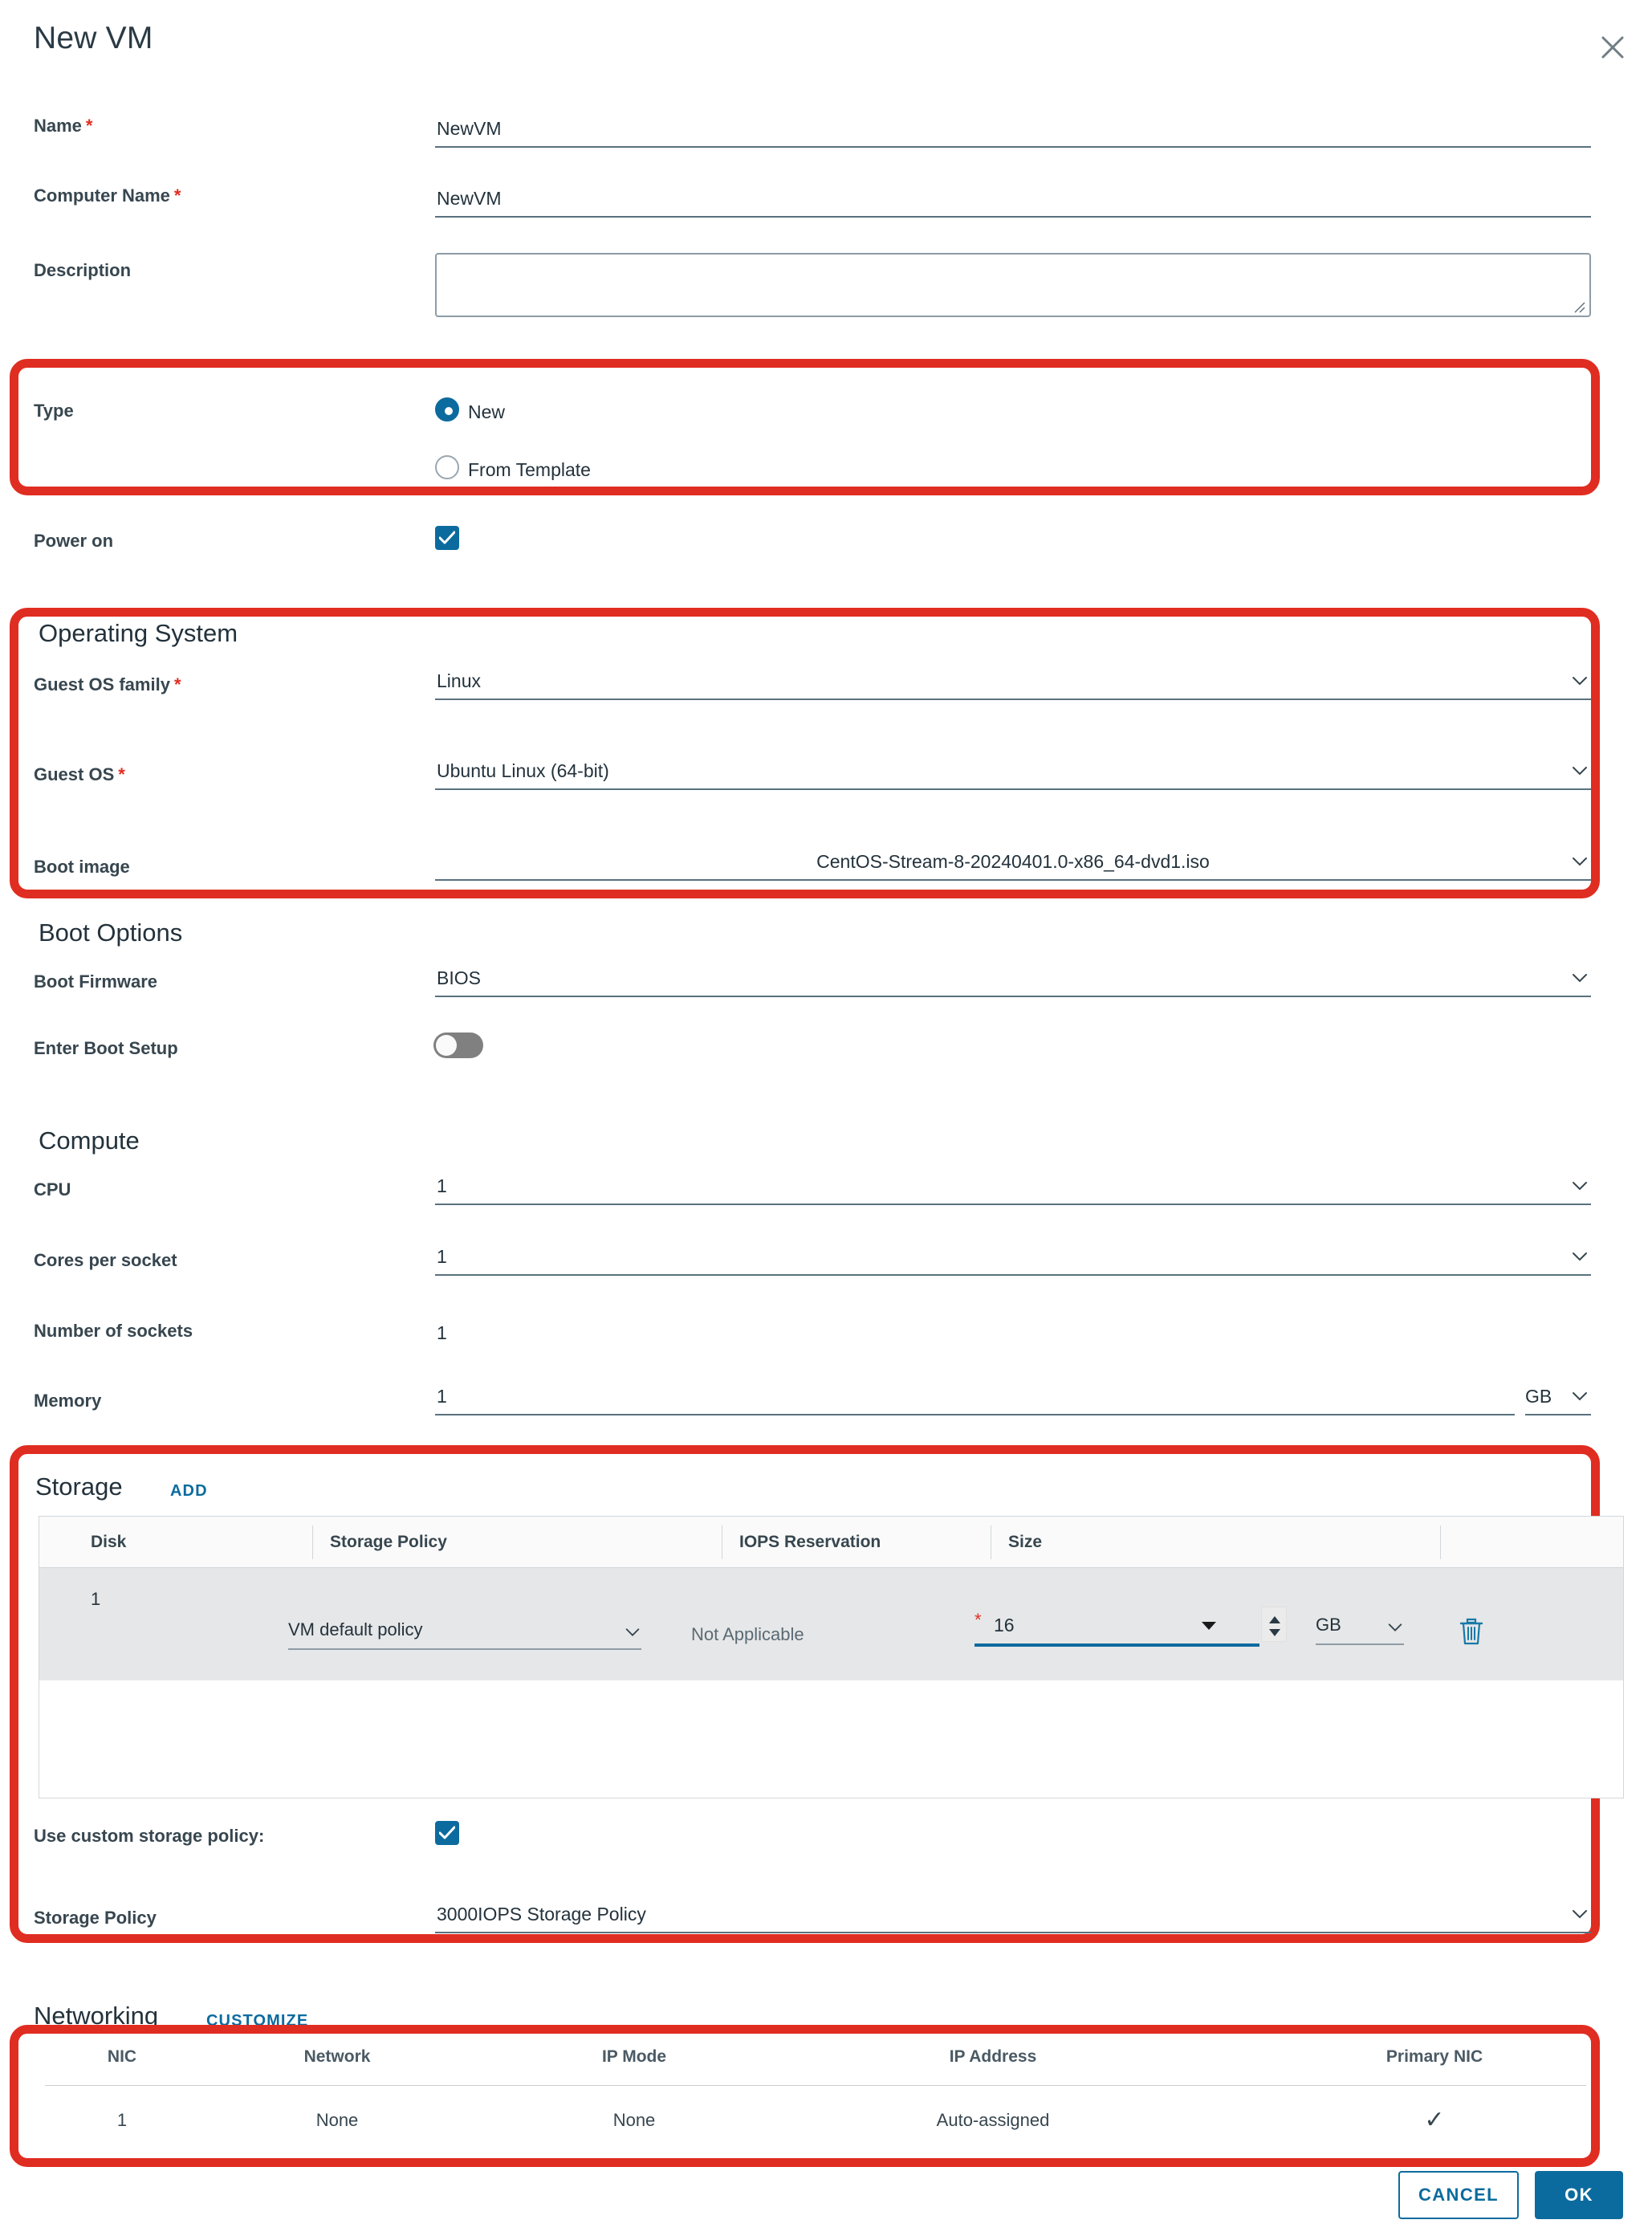 This screenshot has height=2232, width=1652. Describe the element at coordinates (442, 1396) in the screenshot. I see `memory-value: 1` at that location.